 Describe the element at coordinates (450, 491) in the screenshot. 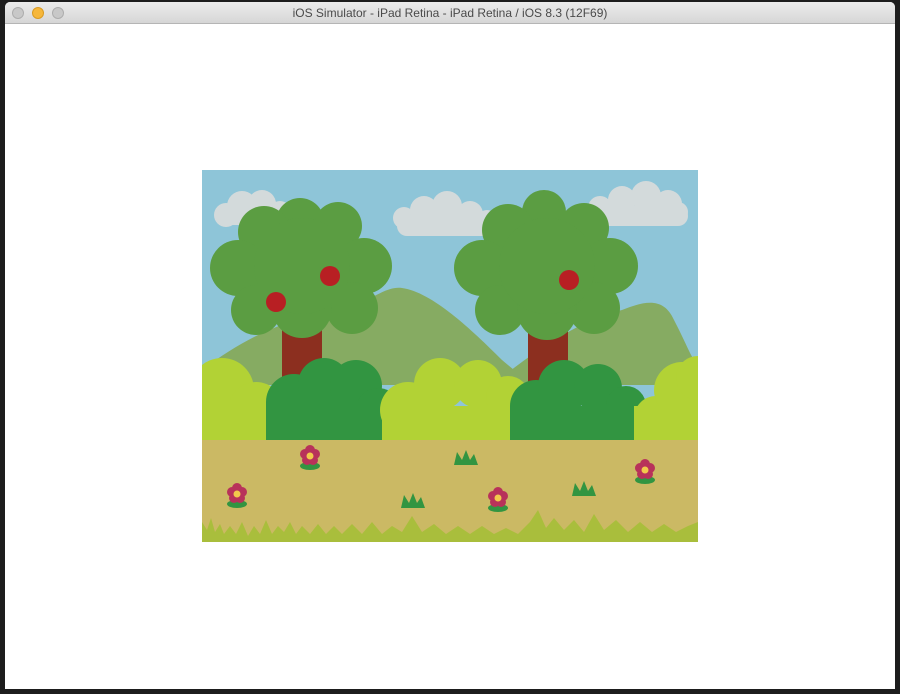

I see `ground` at that location.